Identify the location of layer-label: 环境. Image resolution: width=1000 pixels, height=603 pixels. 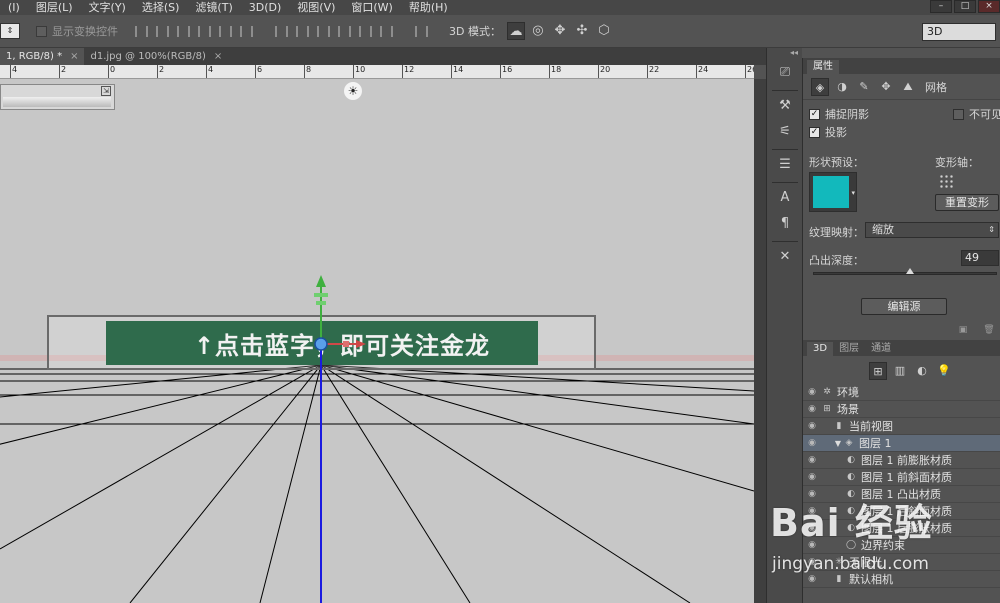
(848, 392).